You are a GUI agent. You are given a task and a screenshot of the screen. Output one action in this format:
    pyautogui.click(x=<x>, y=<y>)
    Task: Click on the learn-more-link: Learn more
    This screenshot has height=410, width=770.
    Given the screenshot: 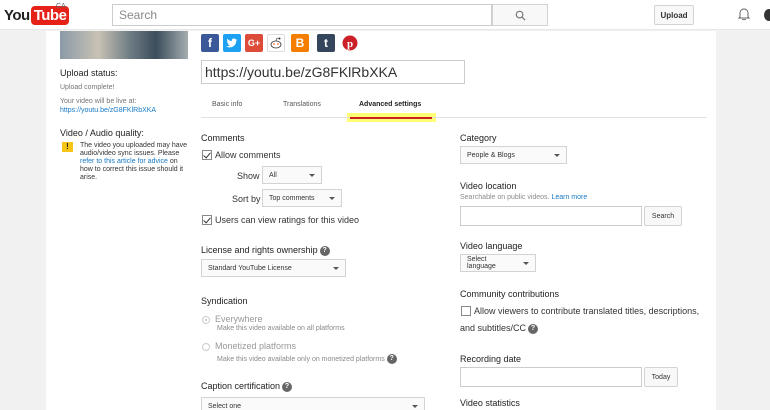 What is the action you would take?
    pyautogui.click(x=569, y=197)
    